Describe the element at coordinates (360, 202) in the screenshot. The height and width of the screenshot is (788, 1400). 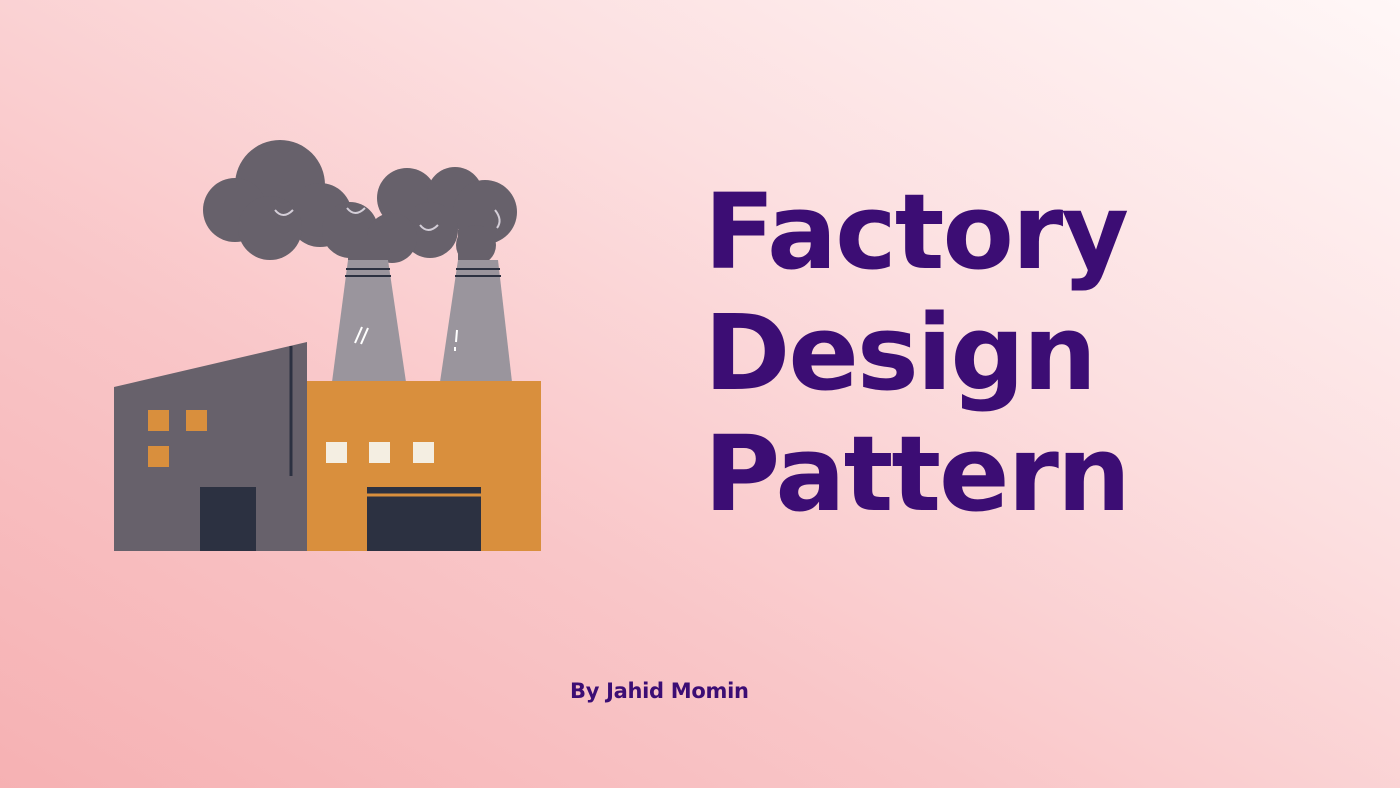
I see `smoke-cloud-icon` at that location.